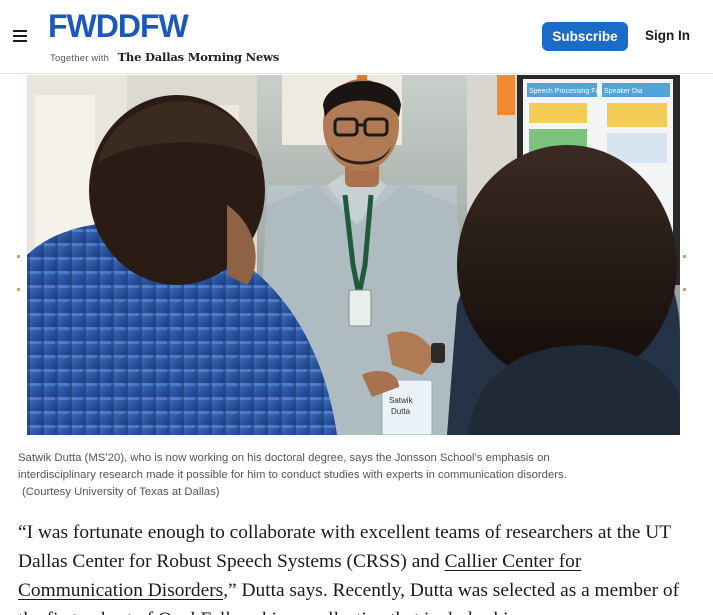 The image size is (713, 615). Describe the element at coordinates (121, 492) in the screenshot. I see `caption-credit: (Courtesy University of Texas at Dallas)` at that location.